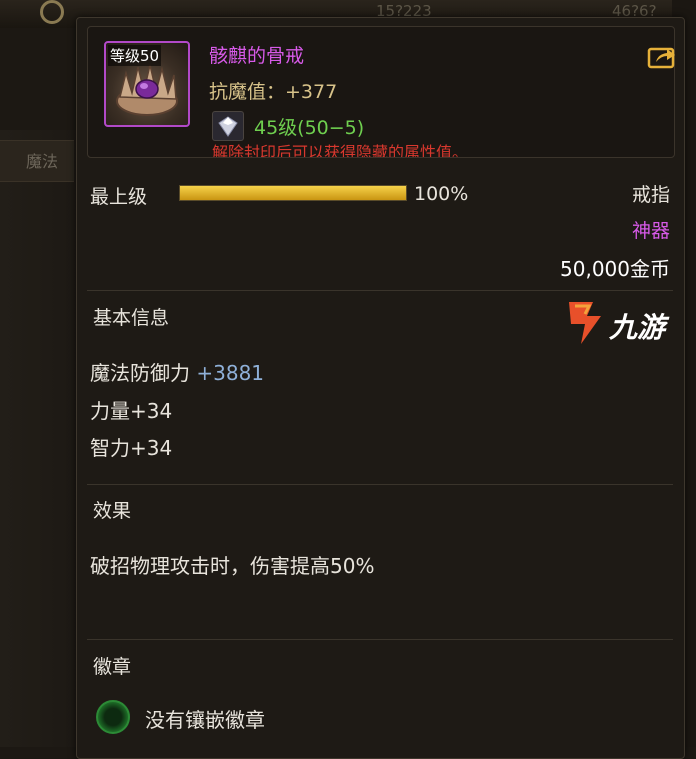  I want to click on stat-name: 力量, so click(110, 411).